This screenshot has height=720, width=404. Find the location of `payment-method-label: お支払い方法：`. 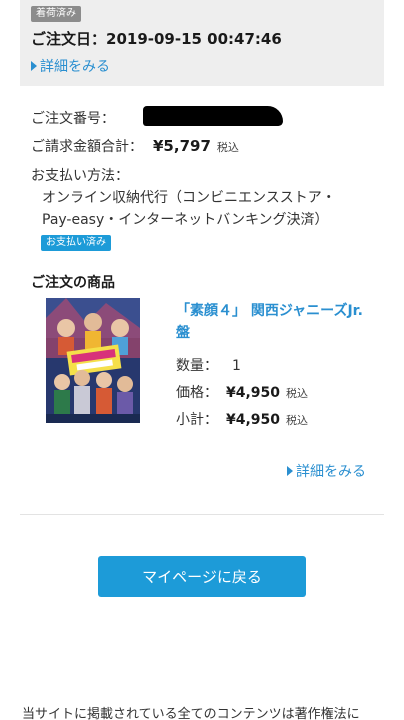

payment-method-label: お支払い方法： is located at coordinates (80, 176).